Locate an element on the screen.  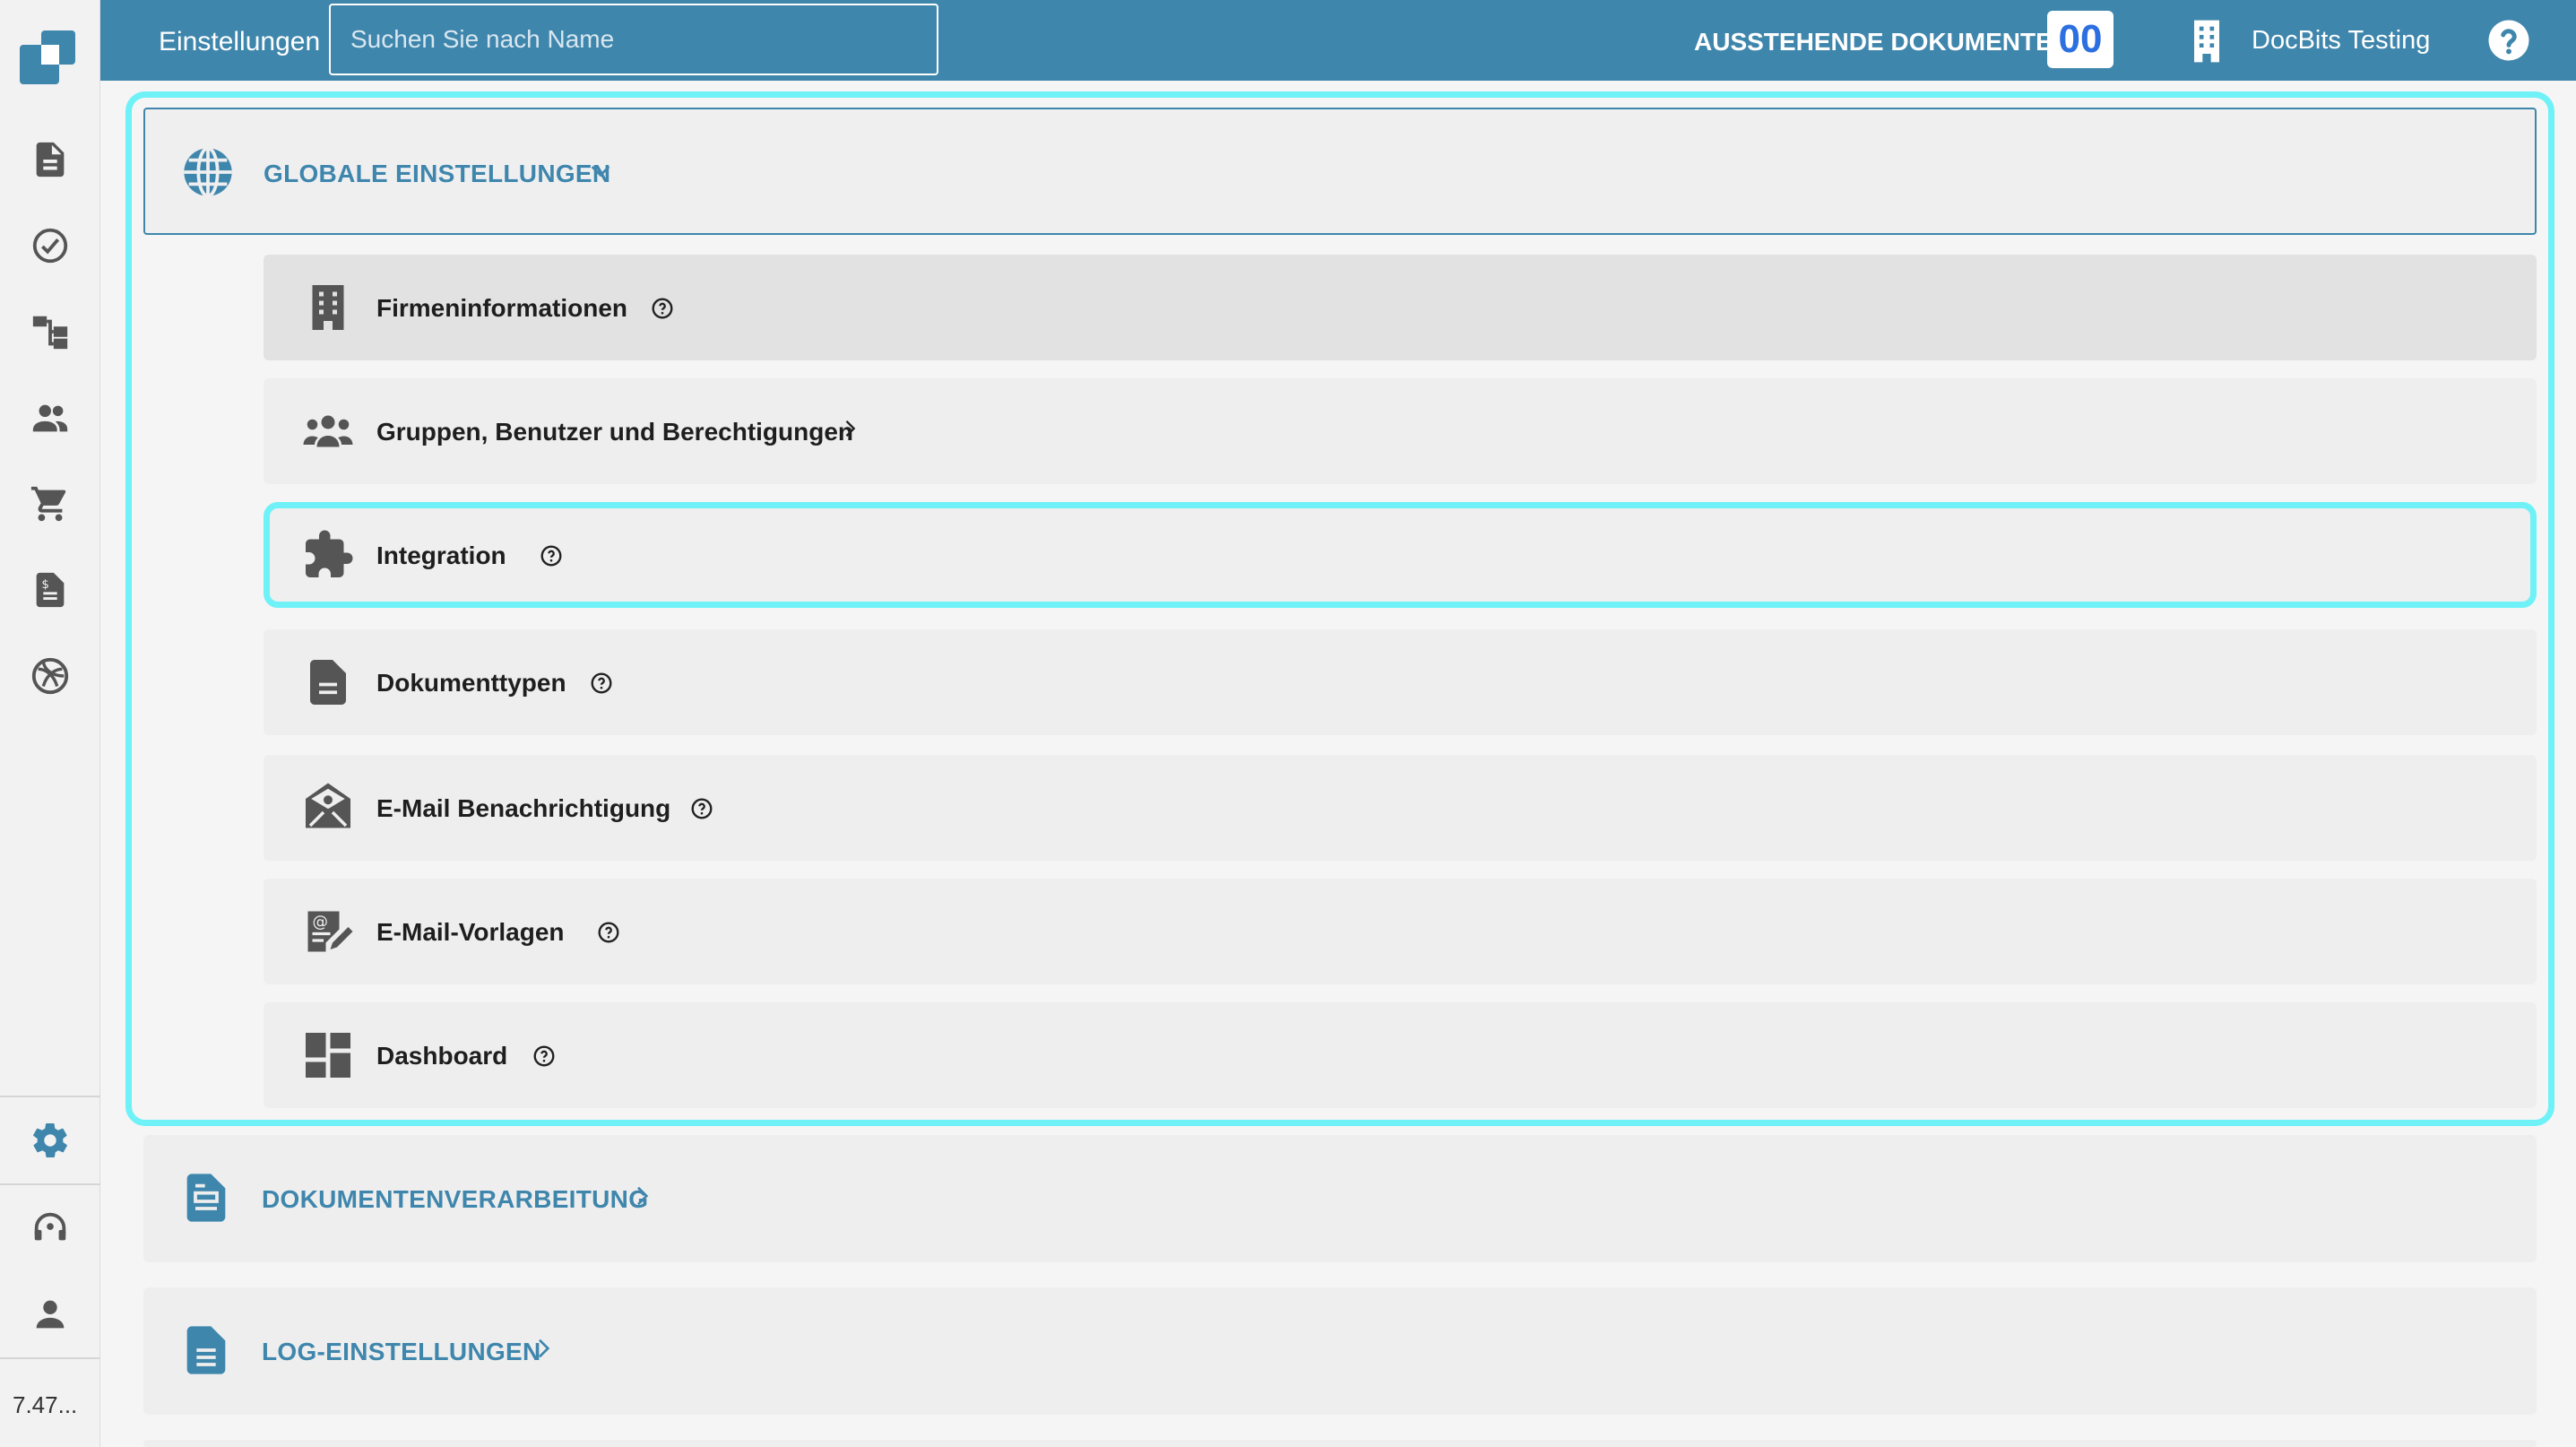
settings-item-integration: Integration is located at coordinates (1400, 555).